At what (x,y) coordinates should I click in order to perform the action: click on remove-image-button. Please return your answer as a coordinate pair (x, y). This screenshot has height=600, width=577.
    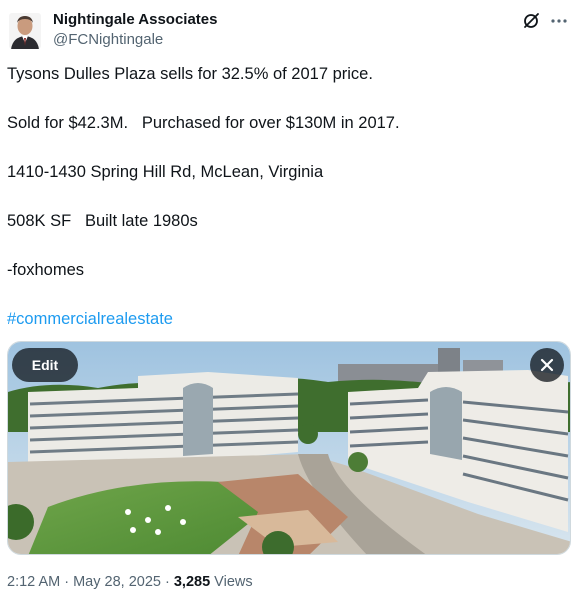
    Looking at the image, I should click on (547, 365).